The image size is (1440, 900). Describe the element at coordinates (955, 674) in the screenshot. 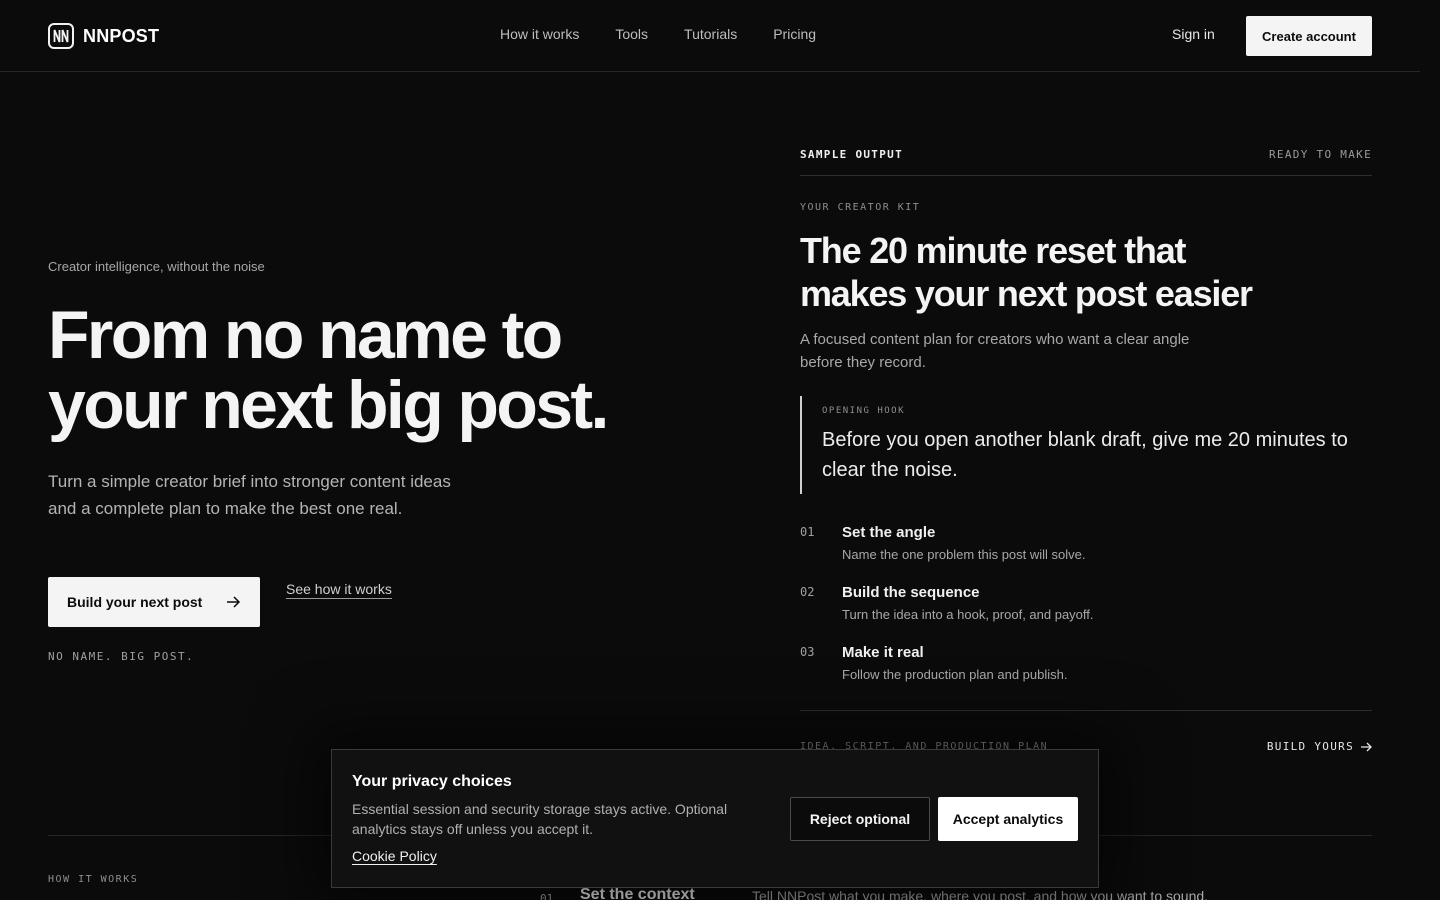

I see `step-description: Follow the production plan and publish.` at that location.